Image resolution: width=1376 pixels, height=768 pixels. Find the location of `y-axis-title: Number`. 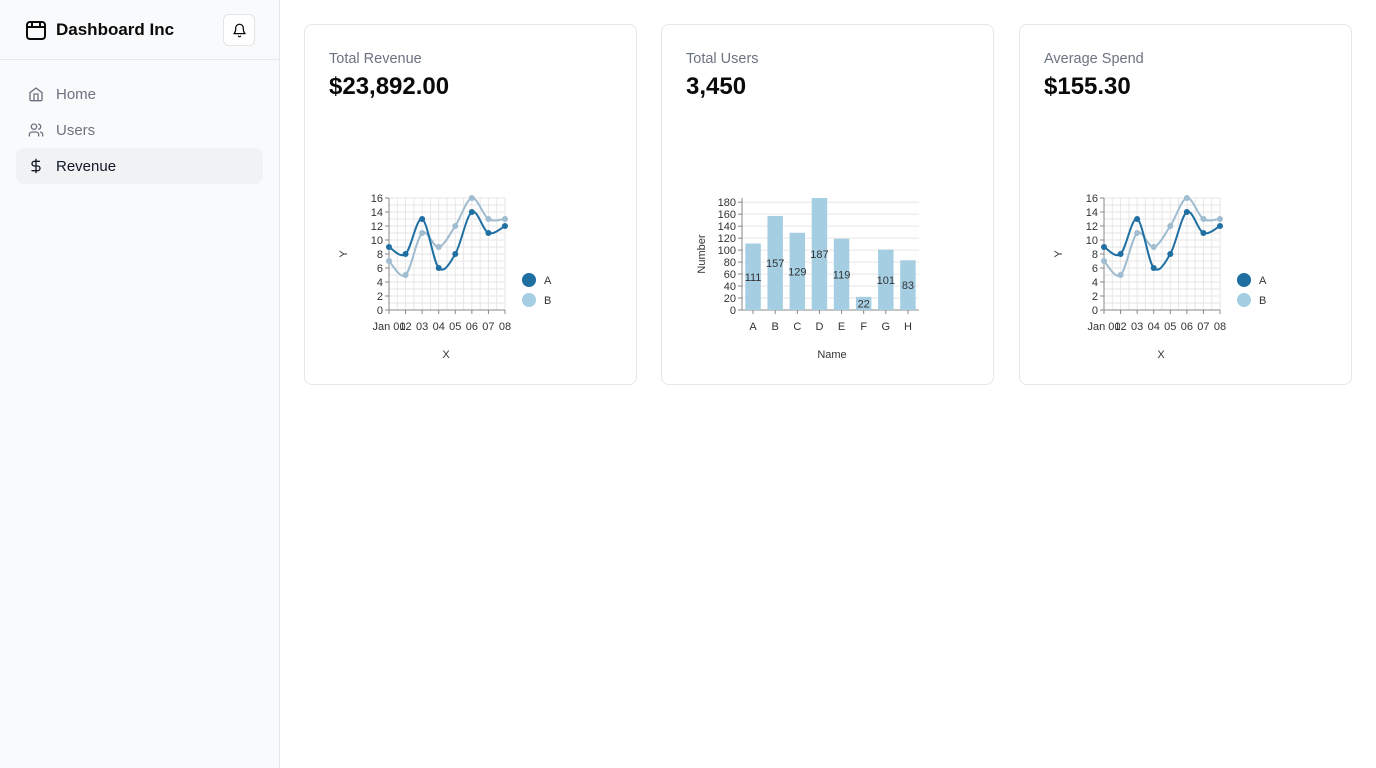

y-axis-title: Number is located at coordinates (702, 253).